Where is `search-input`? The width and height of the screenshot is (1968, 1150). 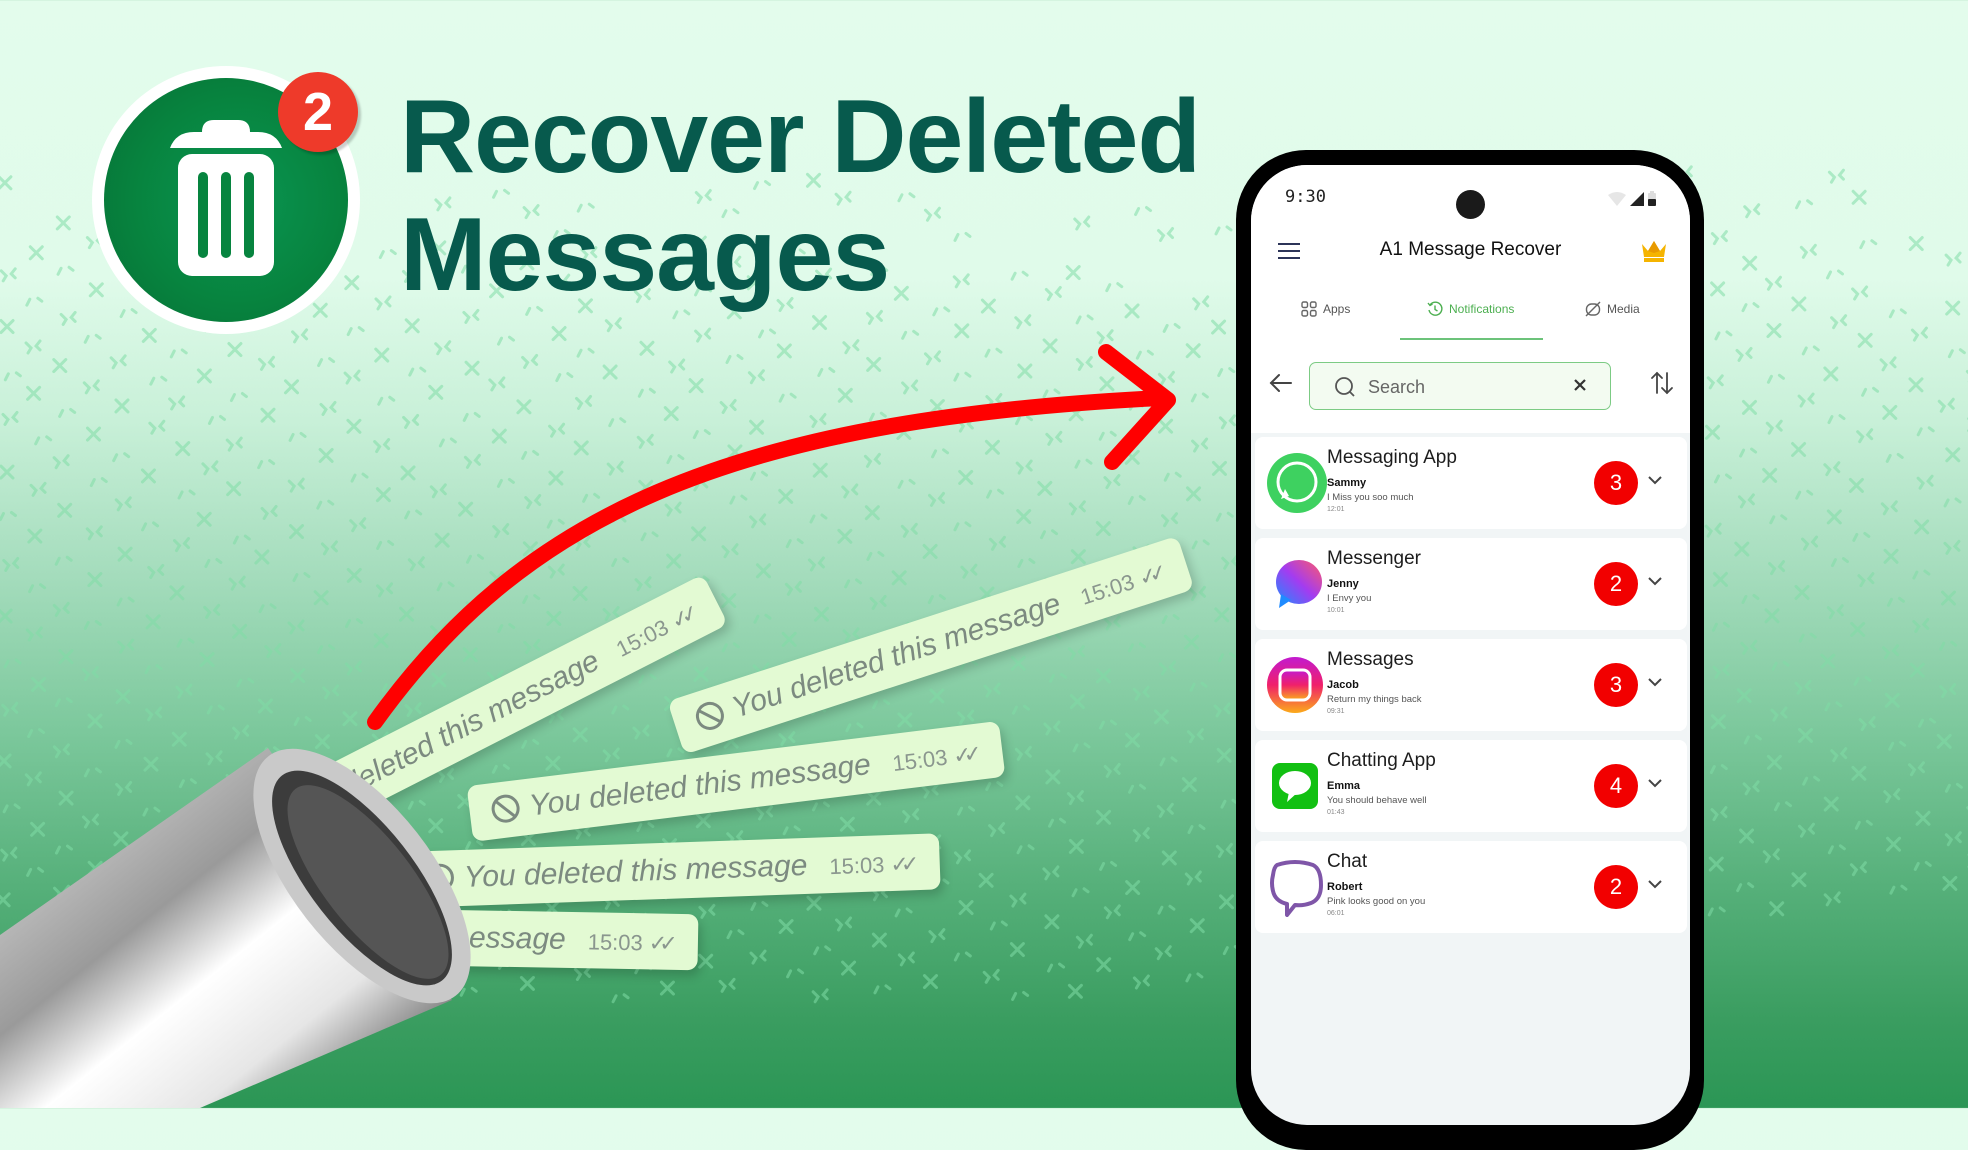 search-input is located at coordinates (1463, 387).